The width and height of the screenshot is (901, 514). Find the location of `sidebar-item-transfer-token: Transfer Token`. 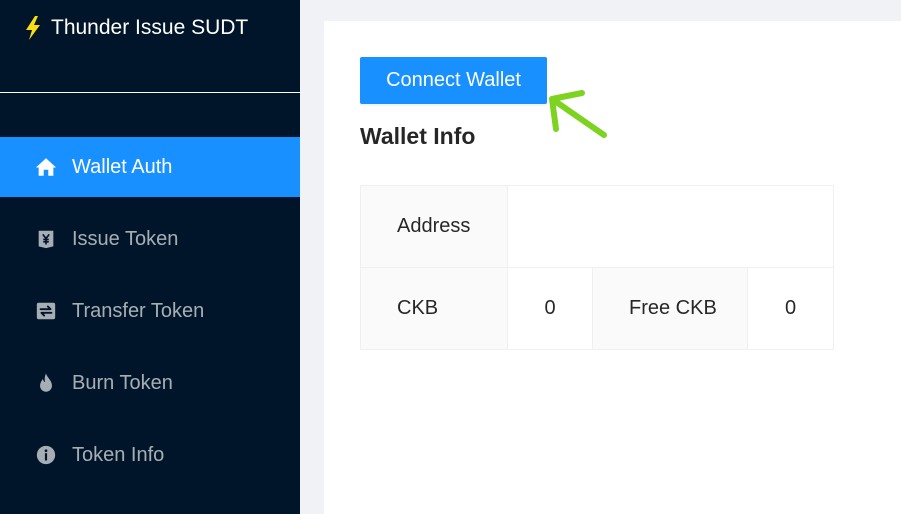

sidebar-item-transfer-token: Transfer Token is located at coordinates (150, 311).